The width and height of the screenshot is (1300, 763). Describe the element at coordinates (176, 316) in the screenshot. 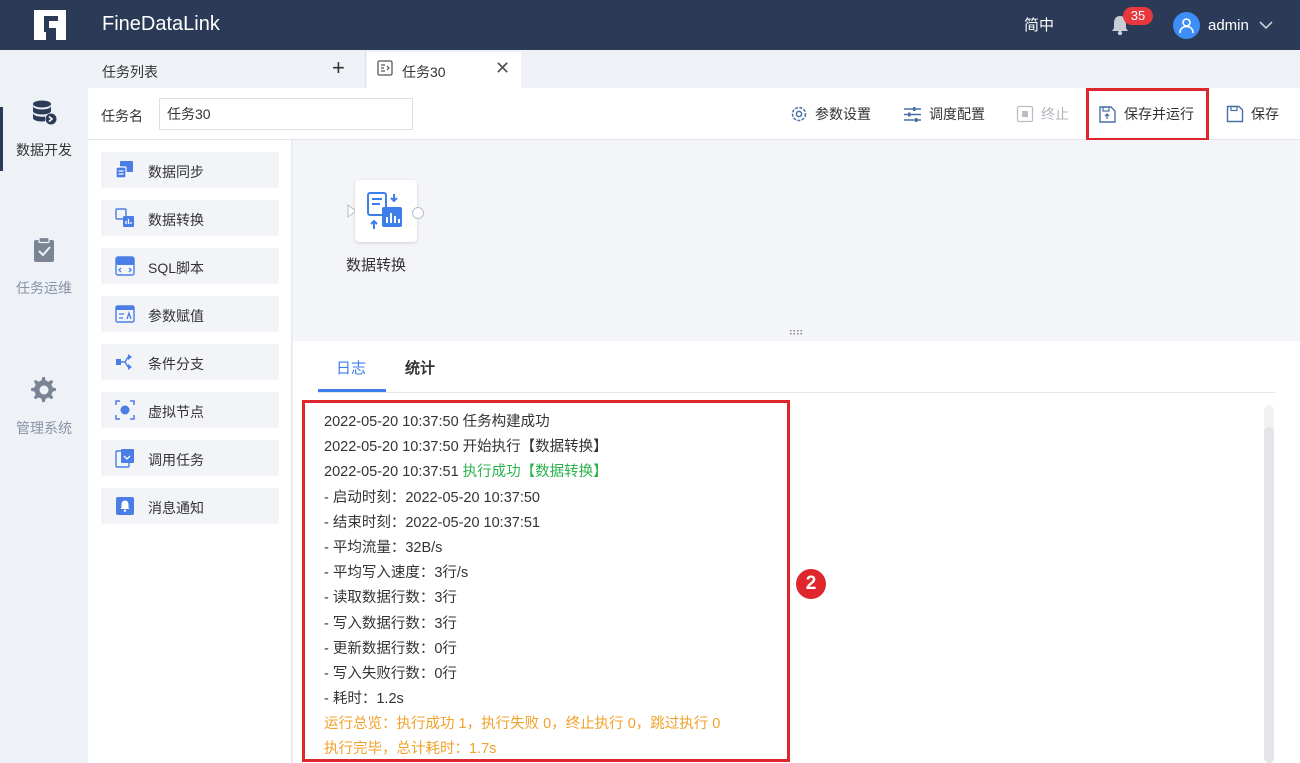

I see `palette-item-label: 参数赋值` at that location.